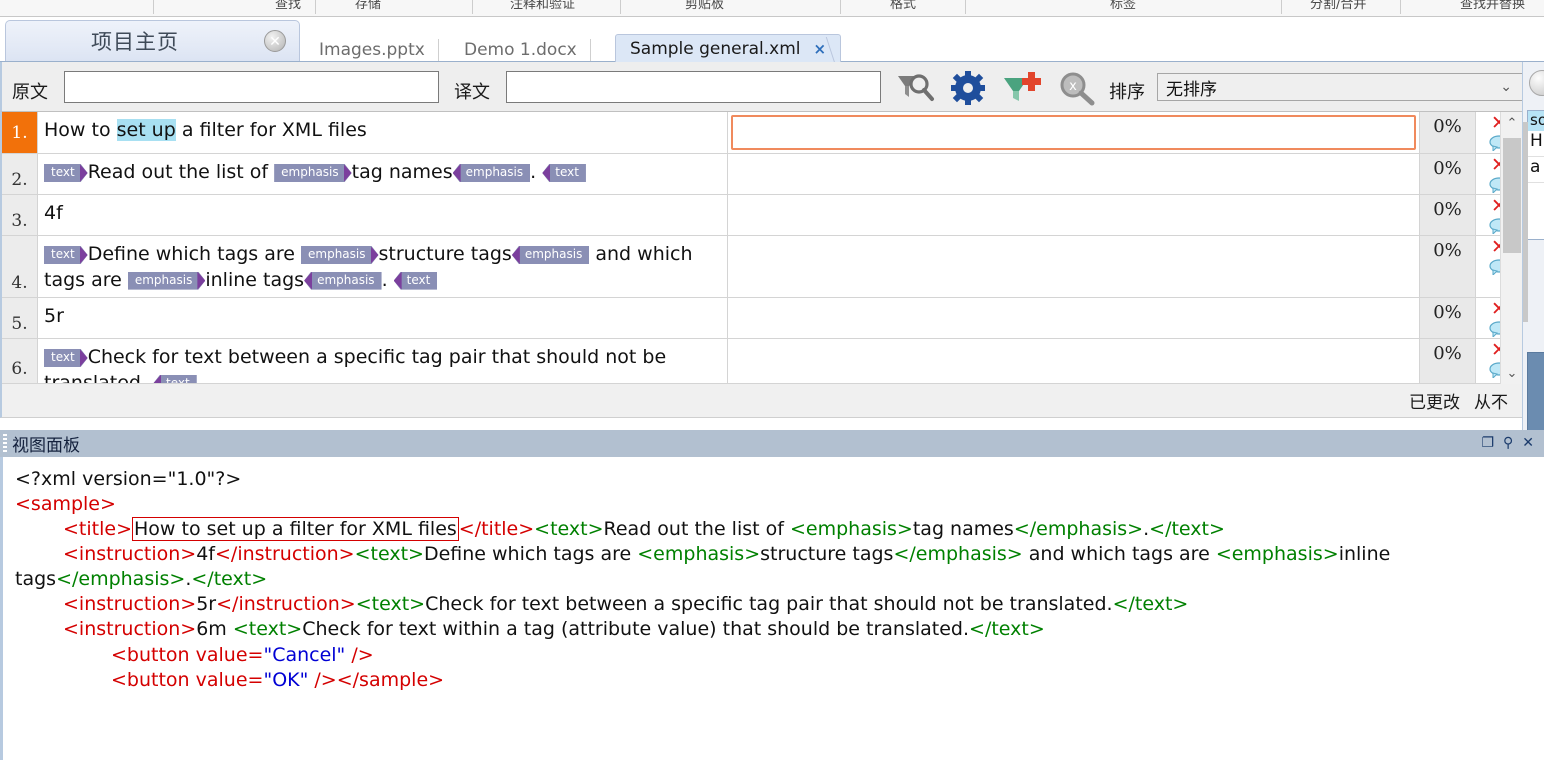  Describe the element at coordinates (1077, 88) in the screenshot. I see `clear-filter-icon: x` at that location.